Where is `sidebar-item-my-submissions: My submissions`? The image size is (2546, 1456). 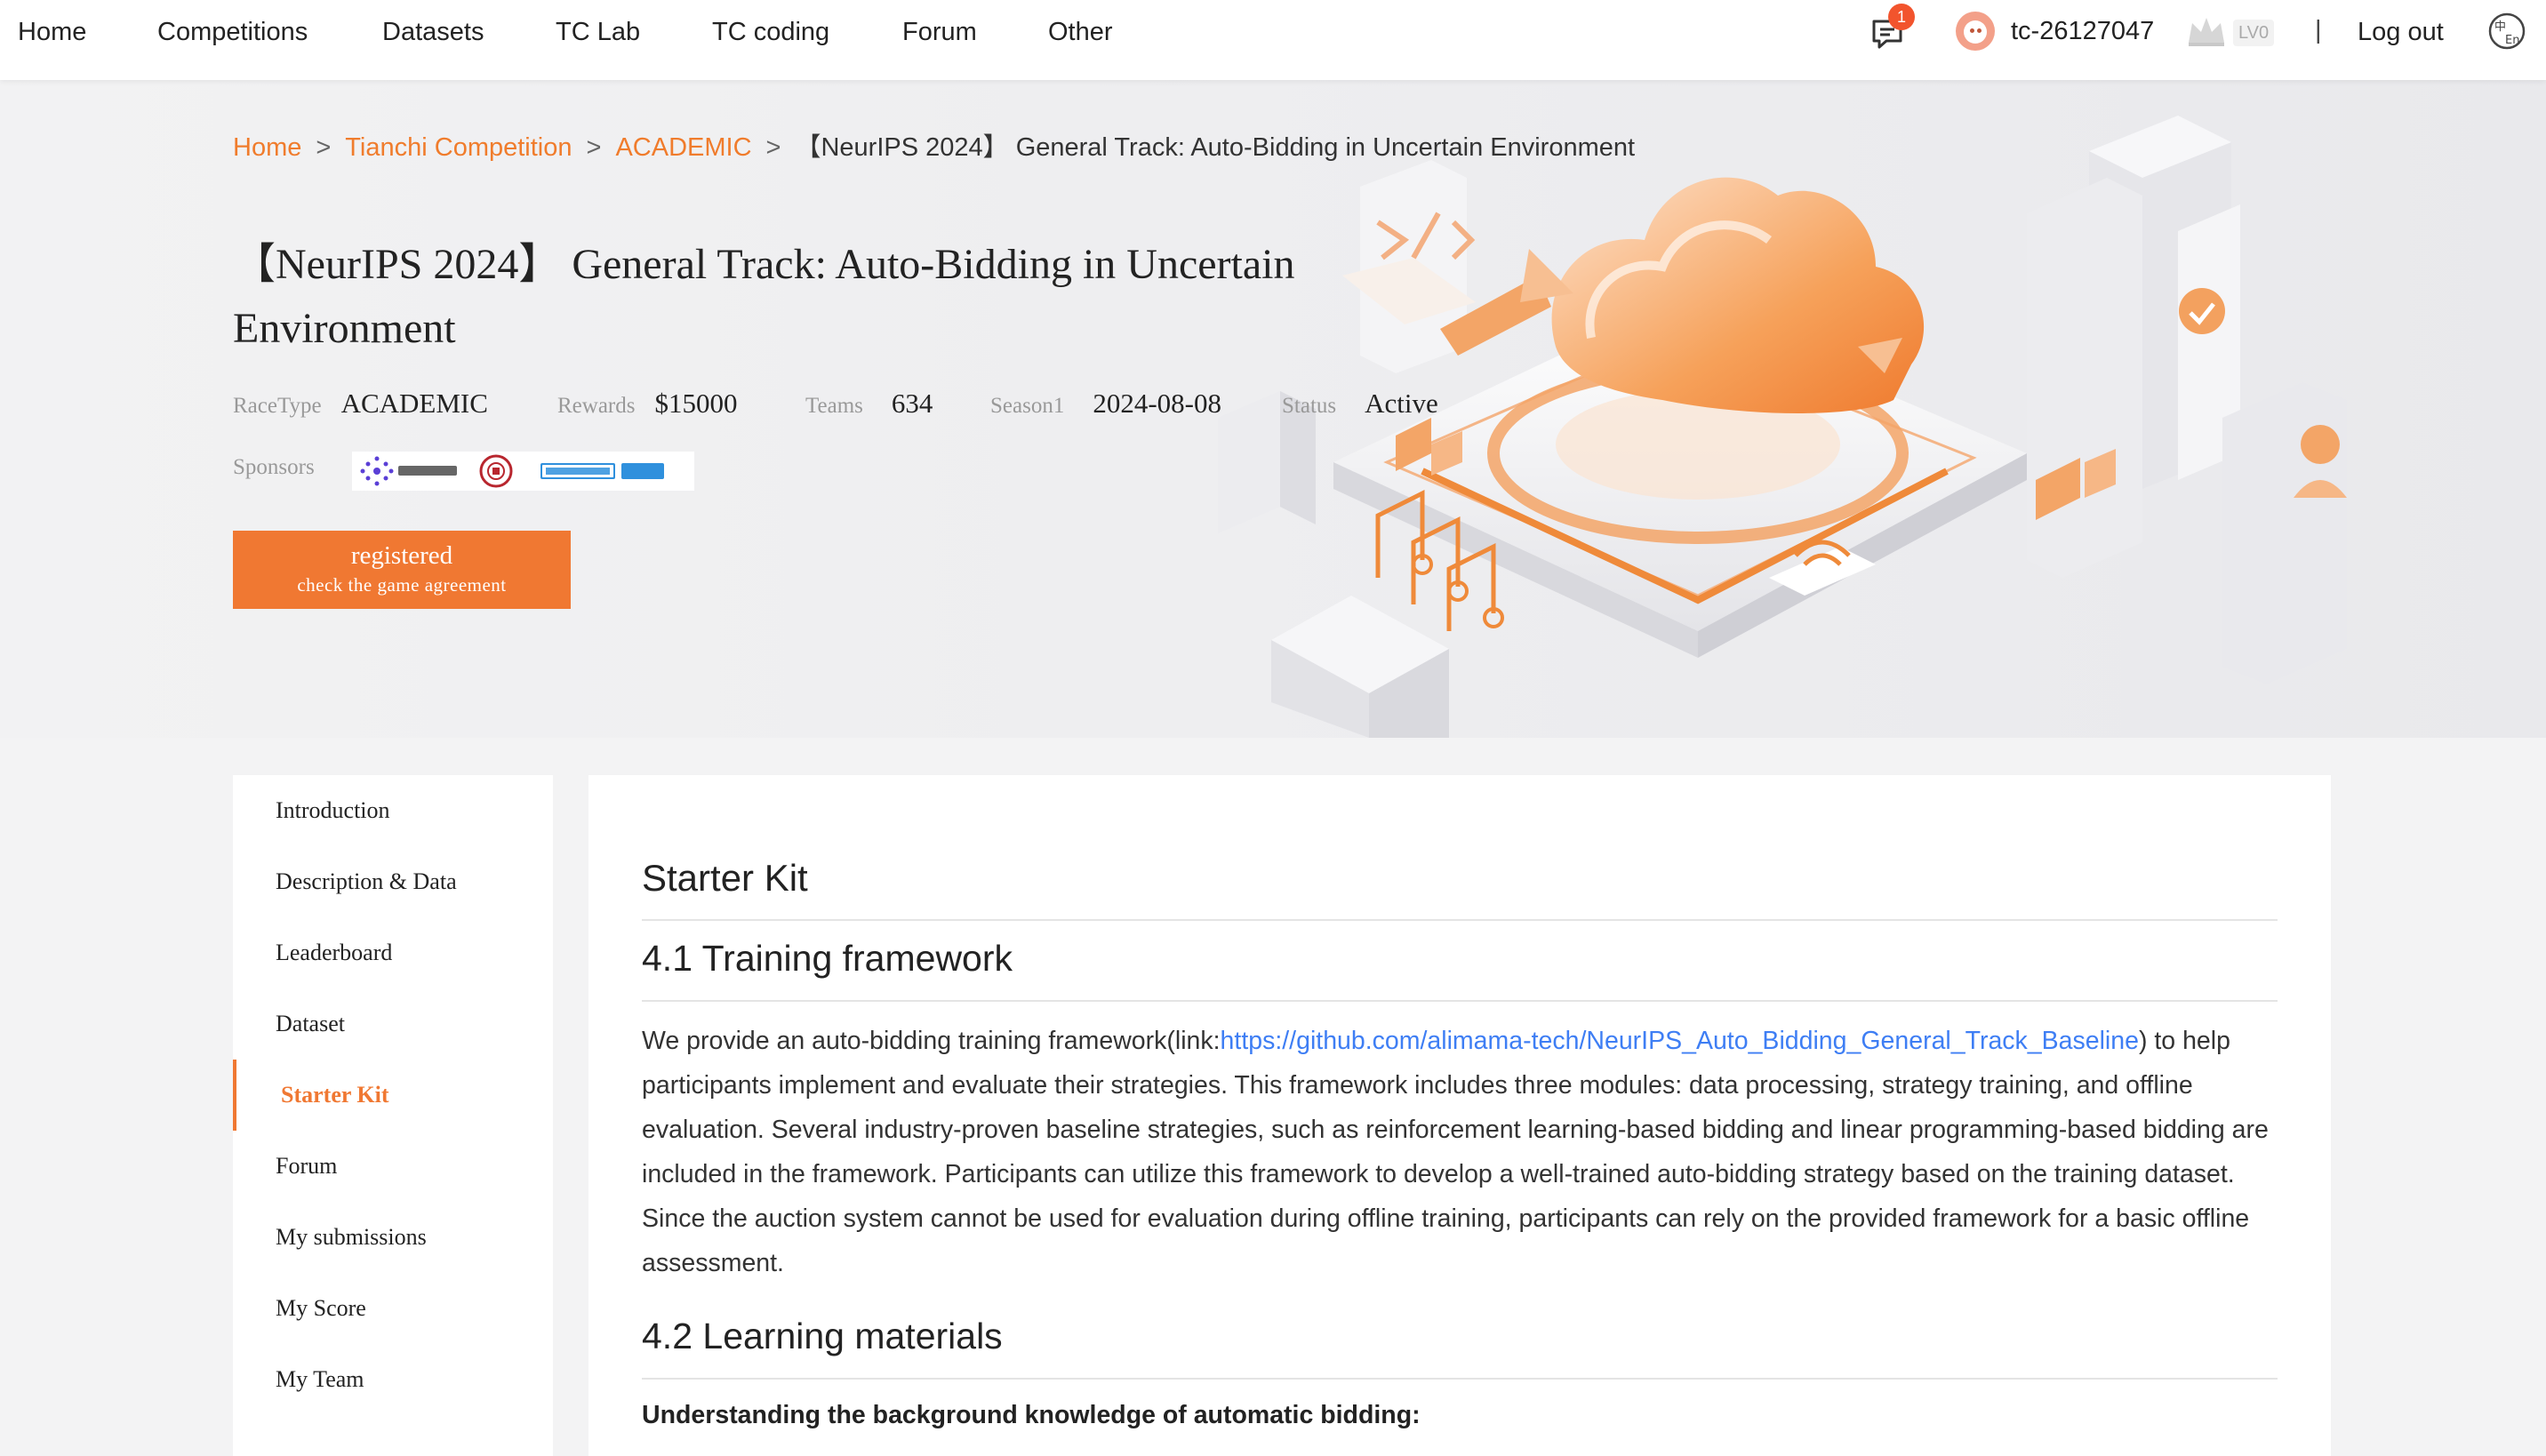 sidebar-item-my-submissions: My submissions is located at coordinates (393, 1237).